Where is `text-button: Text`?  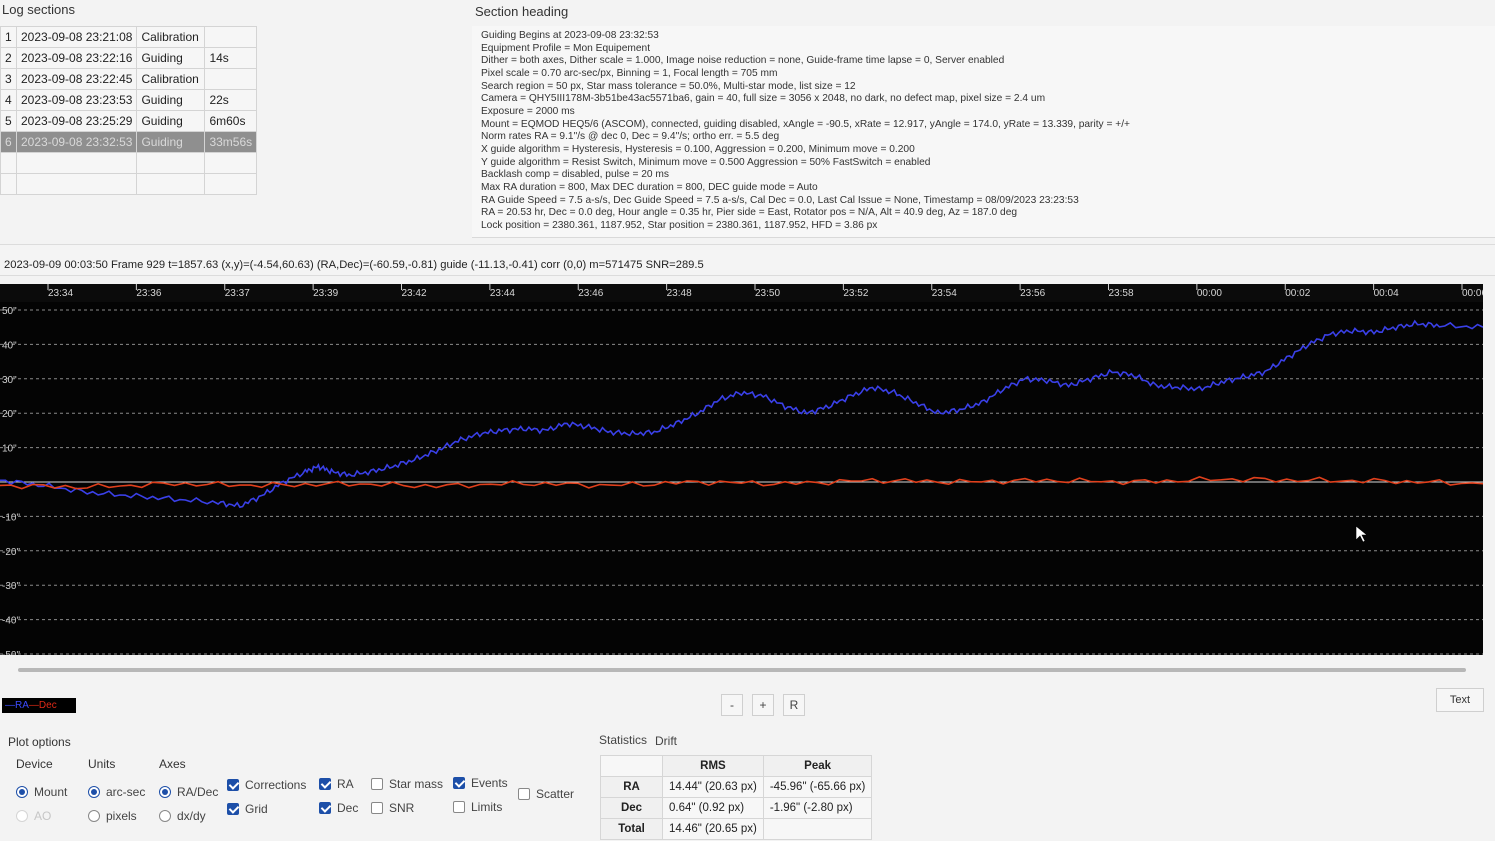
text-button: Text is located at coordinates (1460, 700).